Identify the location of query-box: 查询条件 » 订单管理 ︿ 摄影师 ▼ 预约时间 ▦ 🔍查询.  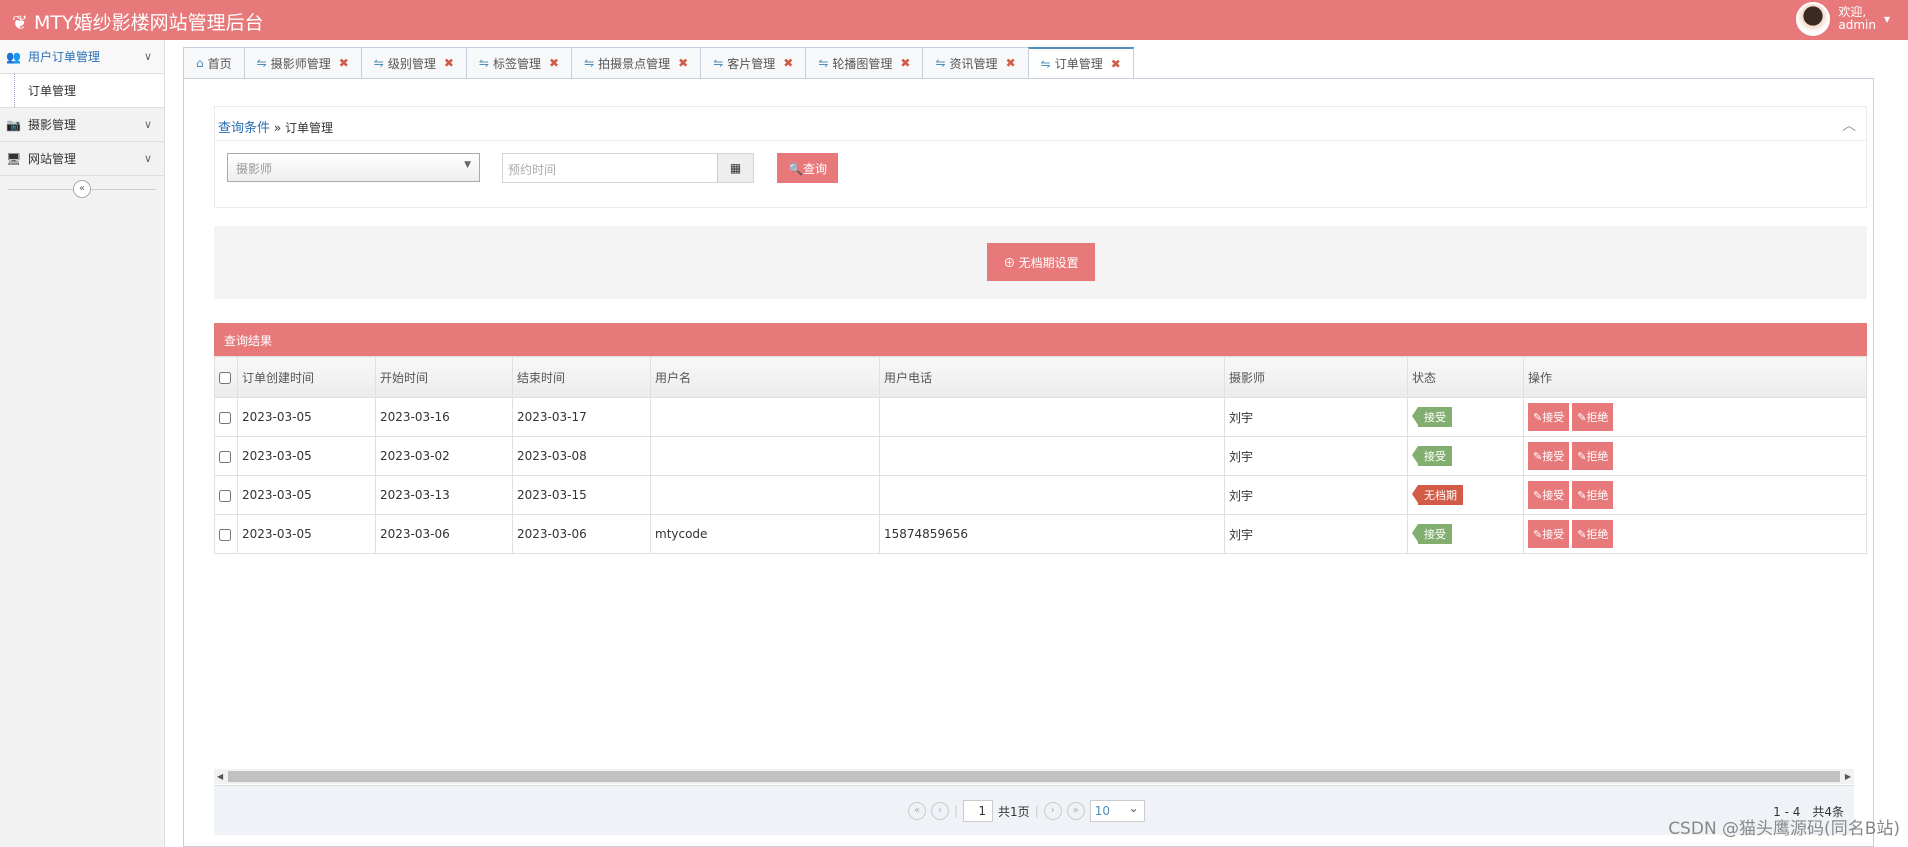
(1040, 157).